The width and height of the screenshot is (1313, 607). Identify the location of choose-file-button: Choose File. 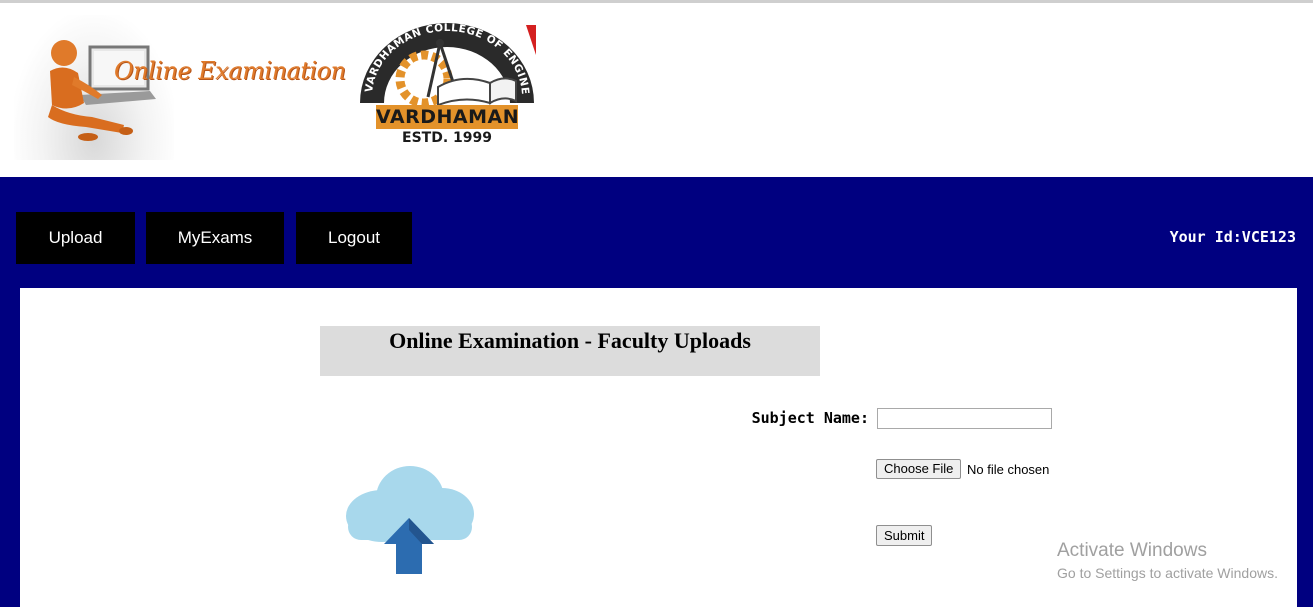
(919, 469).